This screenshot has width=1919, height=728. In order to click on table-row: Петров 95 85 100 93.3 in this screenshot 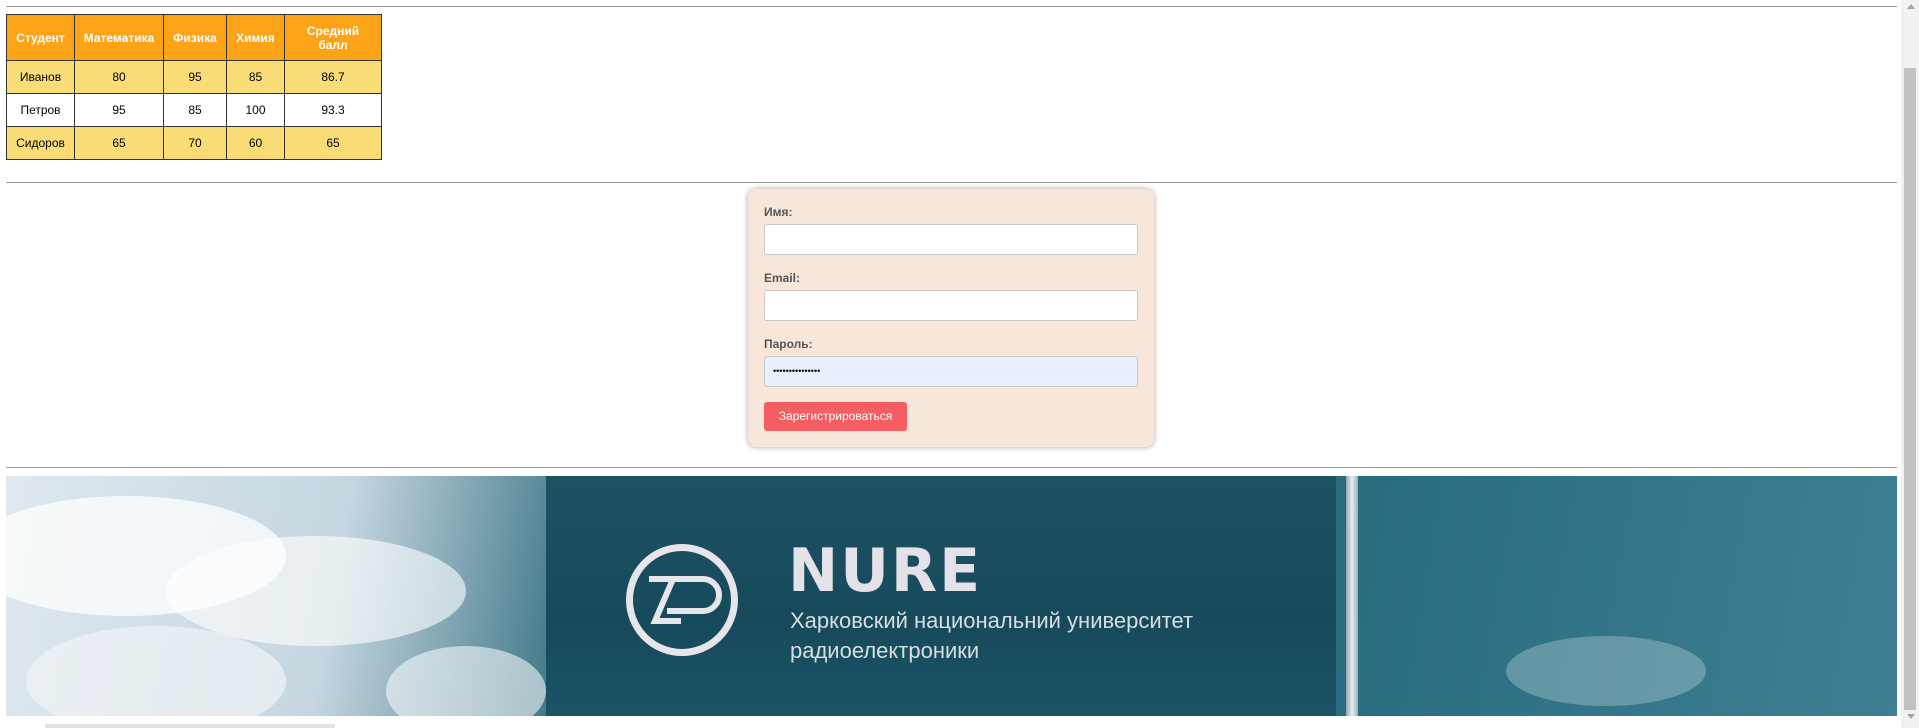, I will do `click(194, 110)`.